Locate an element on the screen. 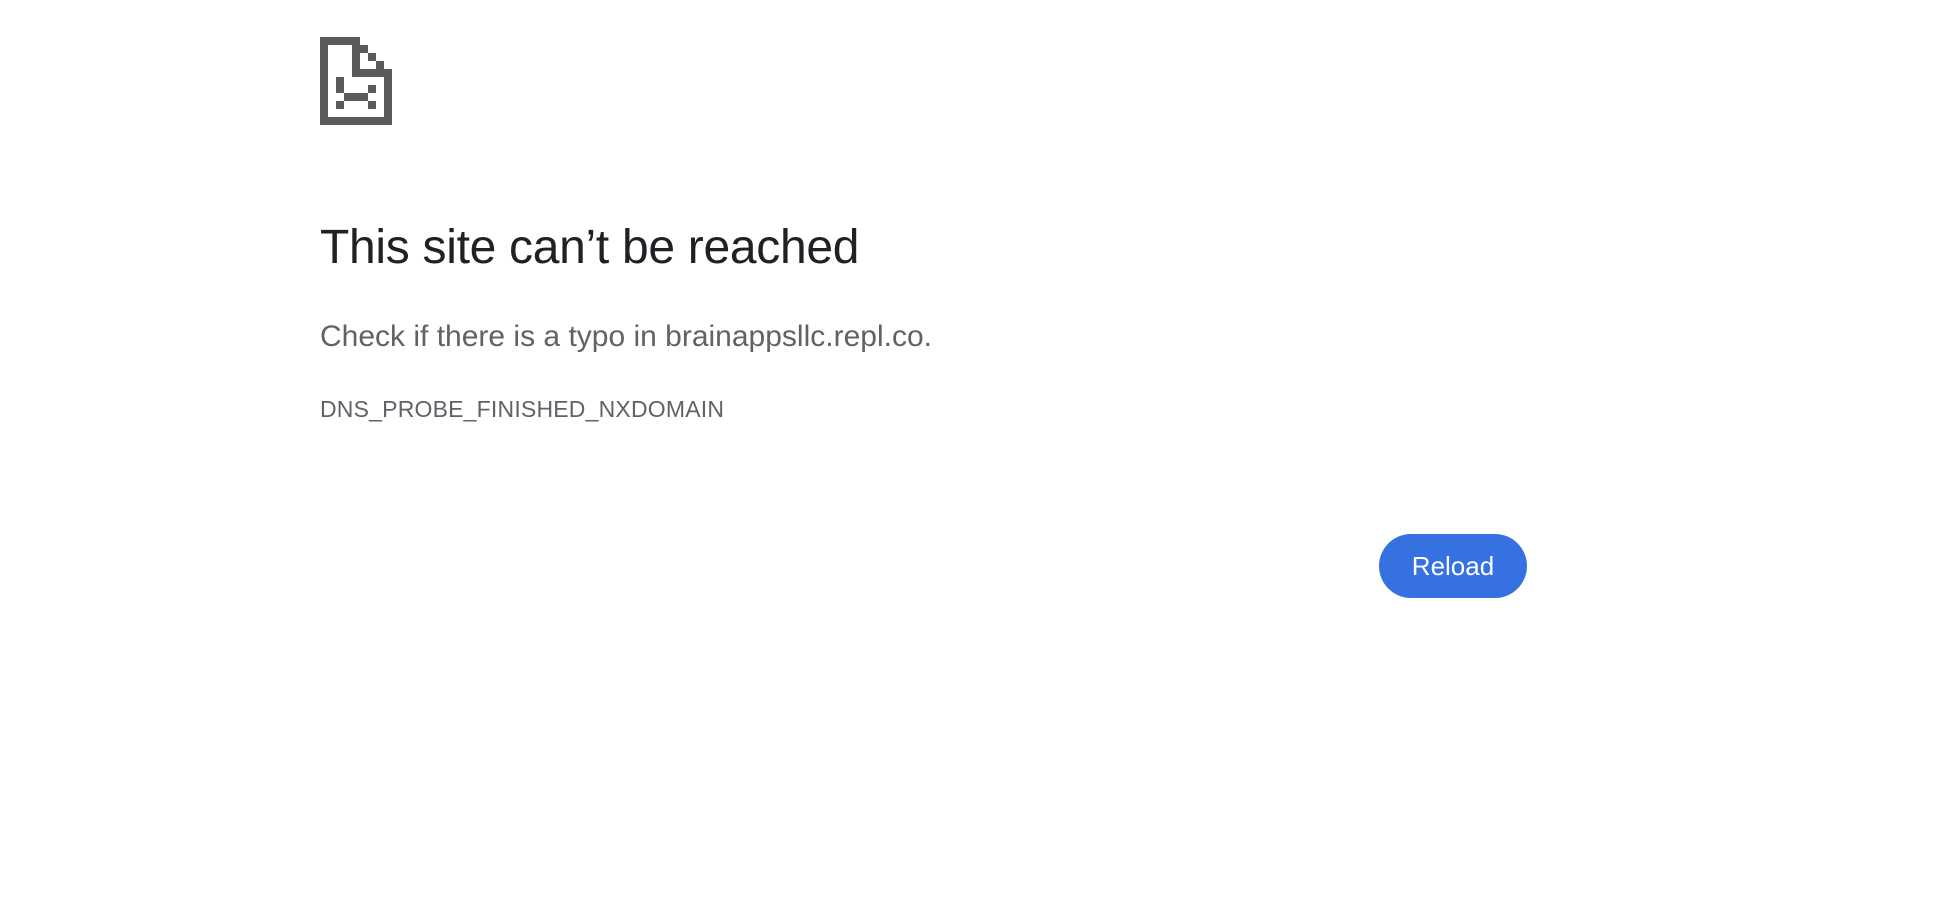  reload-button: Reload is located at coordinates (1453, 566).